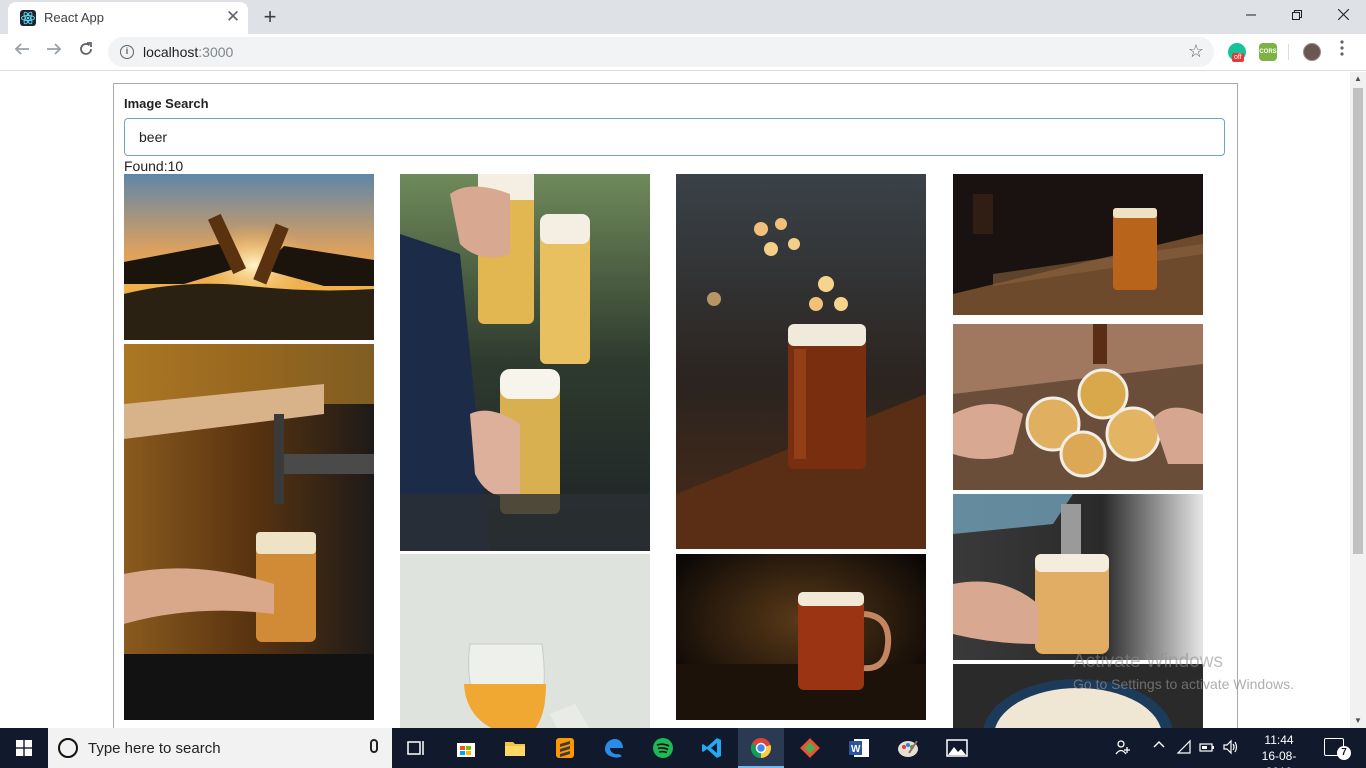  Describe the element at coordinates (1184, 748) in the screenshot. I see `wifi-icon` at that location.